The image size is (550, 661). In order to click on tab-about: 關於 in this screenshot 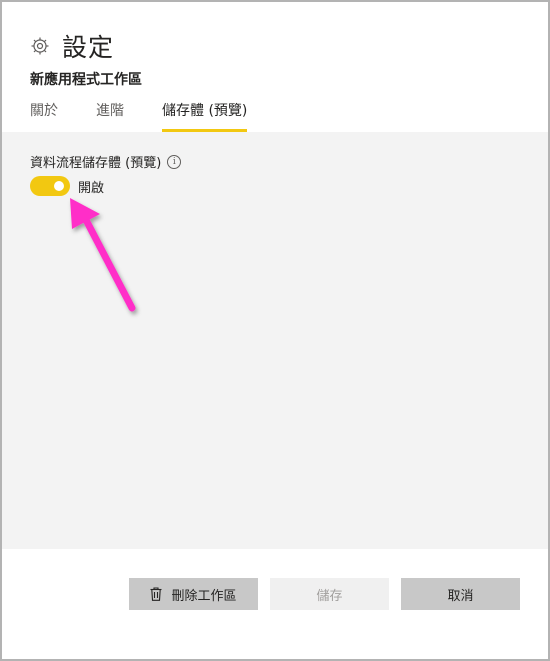, I will do `click(44, 116)`.